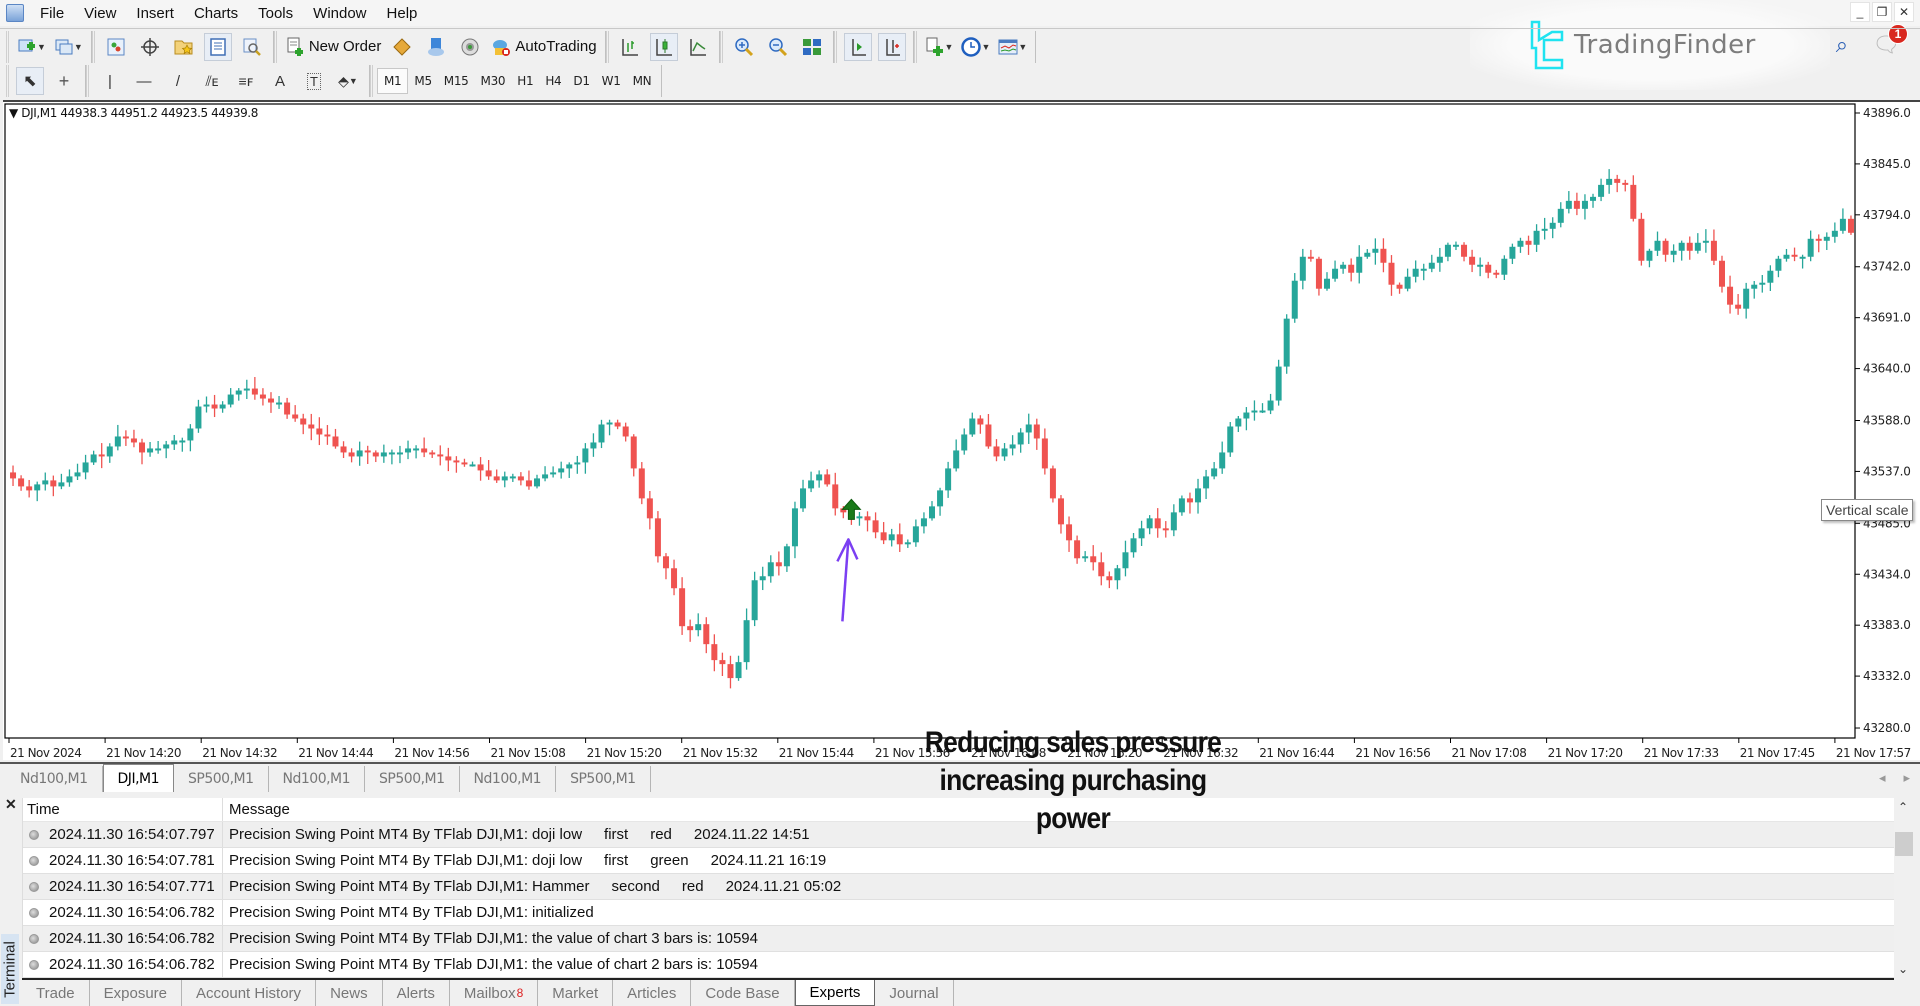 The image size is (1920, 1006). Describe the element at coordinates (13, 113) in the screenshot. I see `collapse-triangle-icon: ▼` at that location.